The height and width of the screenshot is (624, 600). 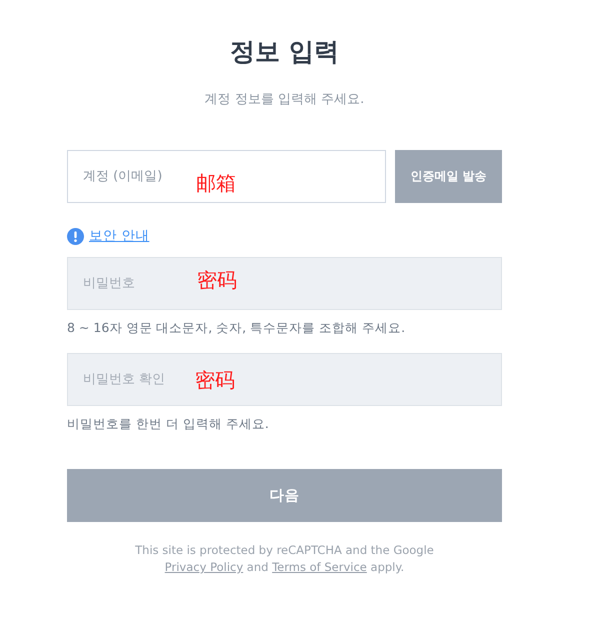 I want to click on recaptcha-notice: This site is protected by reCAPTCHA and the Google Privacy Policy and Terms of Service apply., so click(x=284, y=559).